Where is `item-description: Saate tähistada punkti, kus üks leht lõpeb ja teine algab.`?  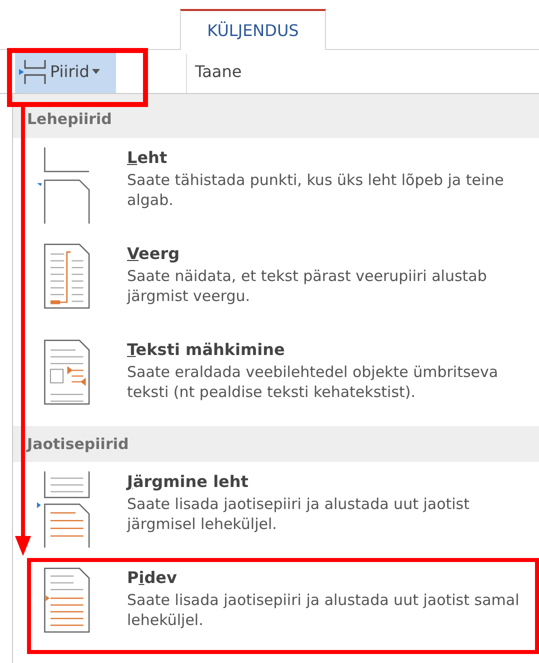 item-description: Saate tähistada punkti, kus üks leht lõpeb ja teine algab. is located at coordinates (316, 190).